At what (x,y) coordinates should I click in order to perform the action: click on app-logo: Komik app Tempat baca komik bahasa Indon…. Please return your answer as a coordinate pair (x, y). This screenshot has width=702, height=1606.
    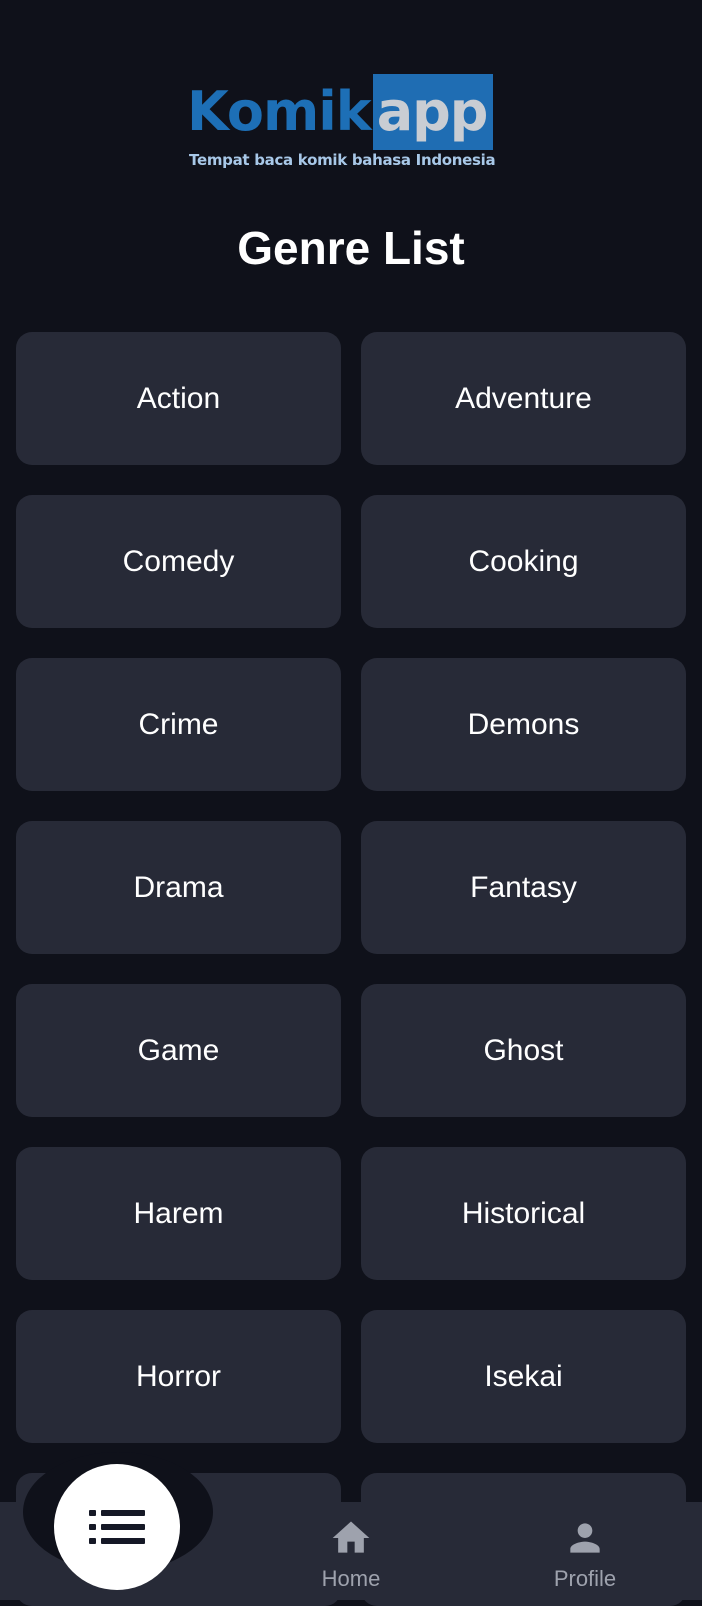
    Looking at the image, I should click on (352, 122).